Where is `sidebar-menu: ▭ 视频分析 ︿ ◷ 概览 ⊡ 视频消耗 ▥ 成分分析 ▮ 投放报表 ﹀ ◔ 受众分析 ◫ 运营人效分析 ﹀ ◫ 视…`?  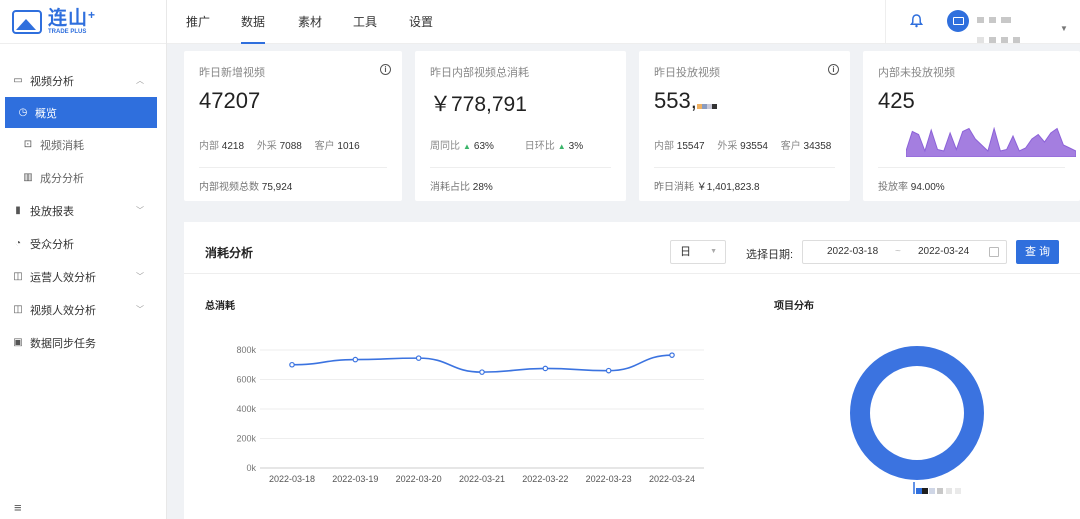
sidebar-menu: ▭ 视频分析 ︿ ◷ 概览 ⊡ 视频消耗 ▥ 成分分析 ▮ 投放报表 ﹀ ◔ 受众分析 ◫ 运营人效分析 ﹀ ◫ 视… is located at coordinates (83, 201).